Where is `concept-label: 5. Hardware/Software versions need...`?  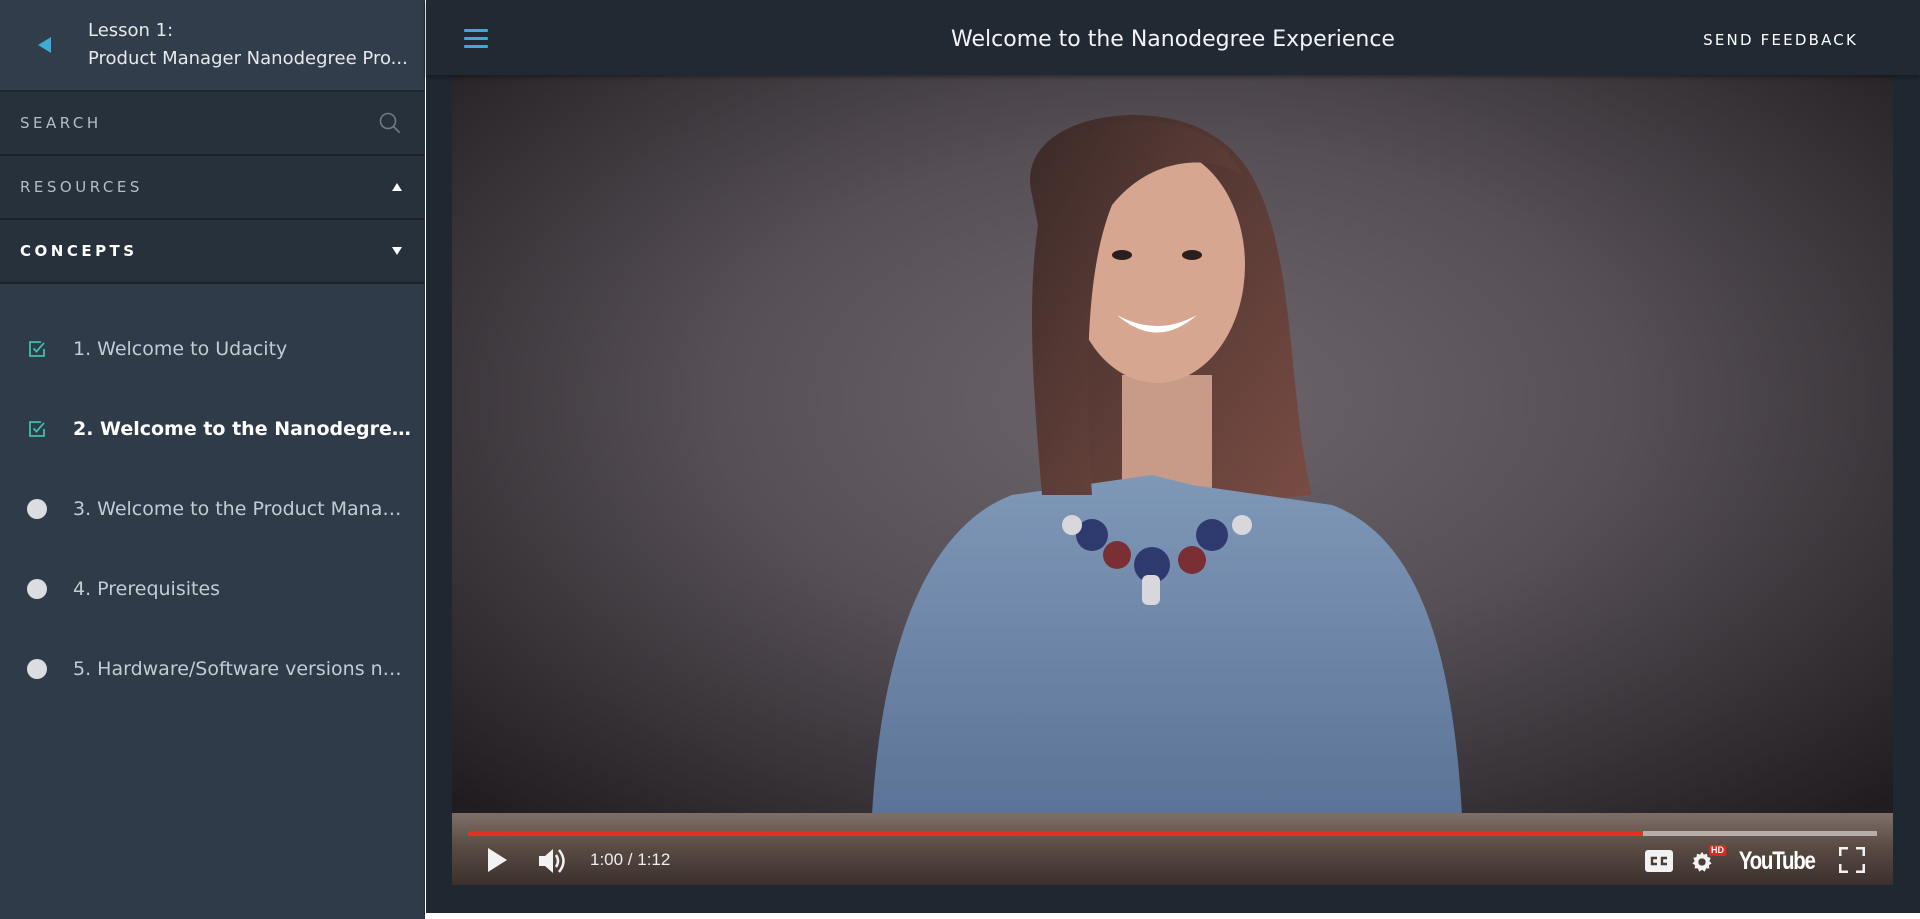
concept-label: 5. Hardware/Software versions need... is located at coordinates (243, 669).